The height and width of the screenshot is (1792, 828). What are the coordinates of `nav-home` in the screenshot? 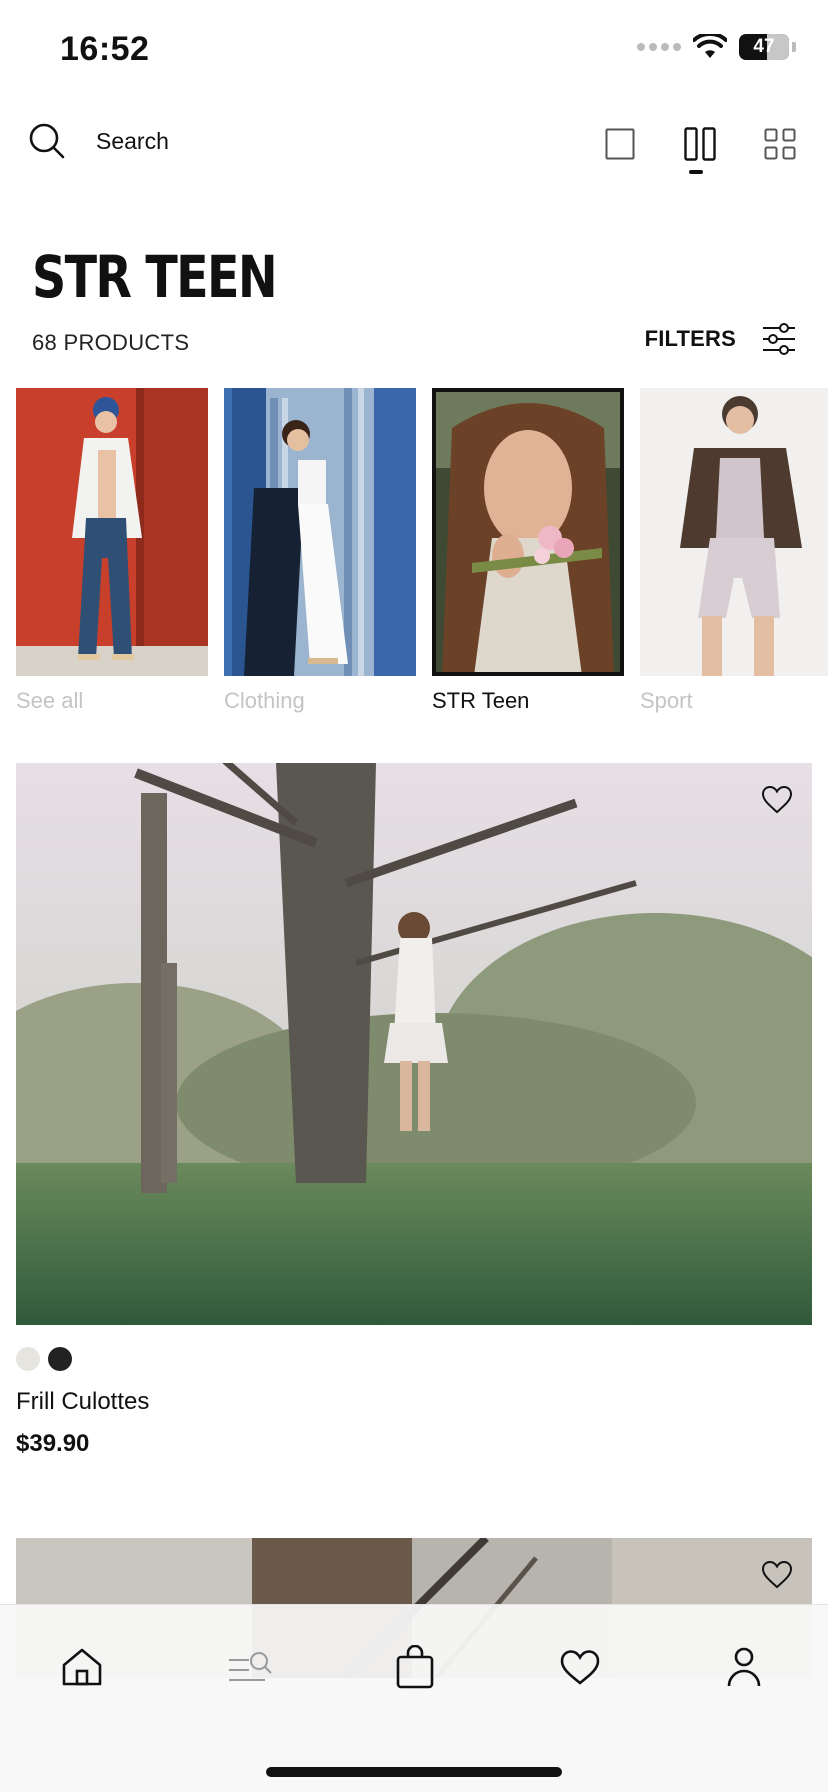 It's located at (82, 1667).